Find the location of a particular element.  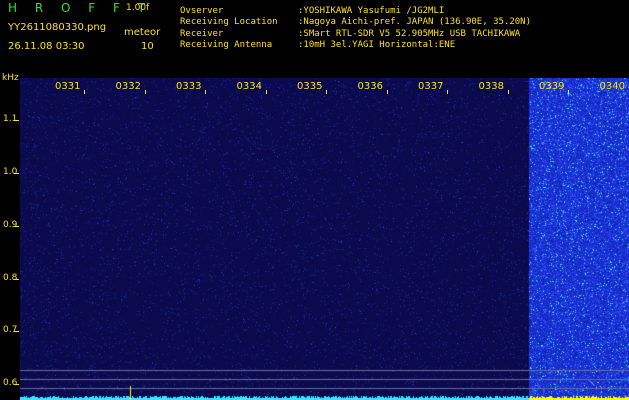

meteor-count: 10 is located at coordinates (147, 46).